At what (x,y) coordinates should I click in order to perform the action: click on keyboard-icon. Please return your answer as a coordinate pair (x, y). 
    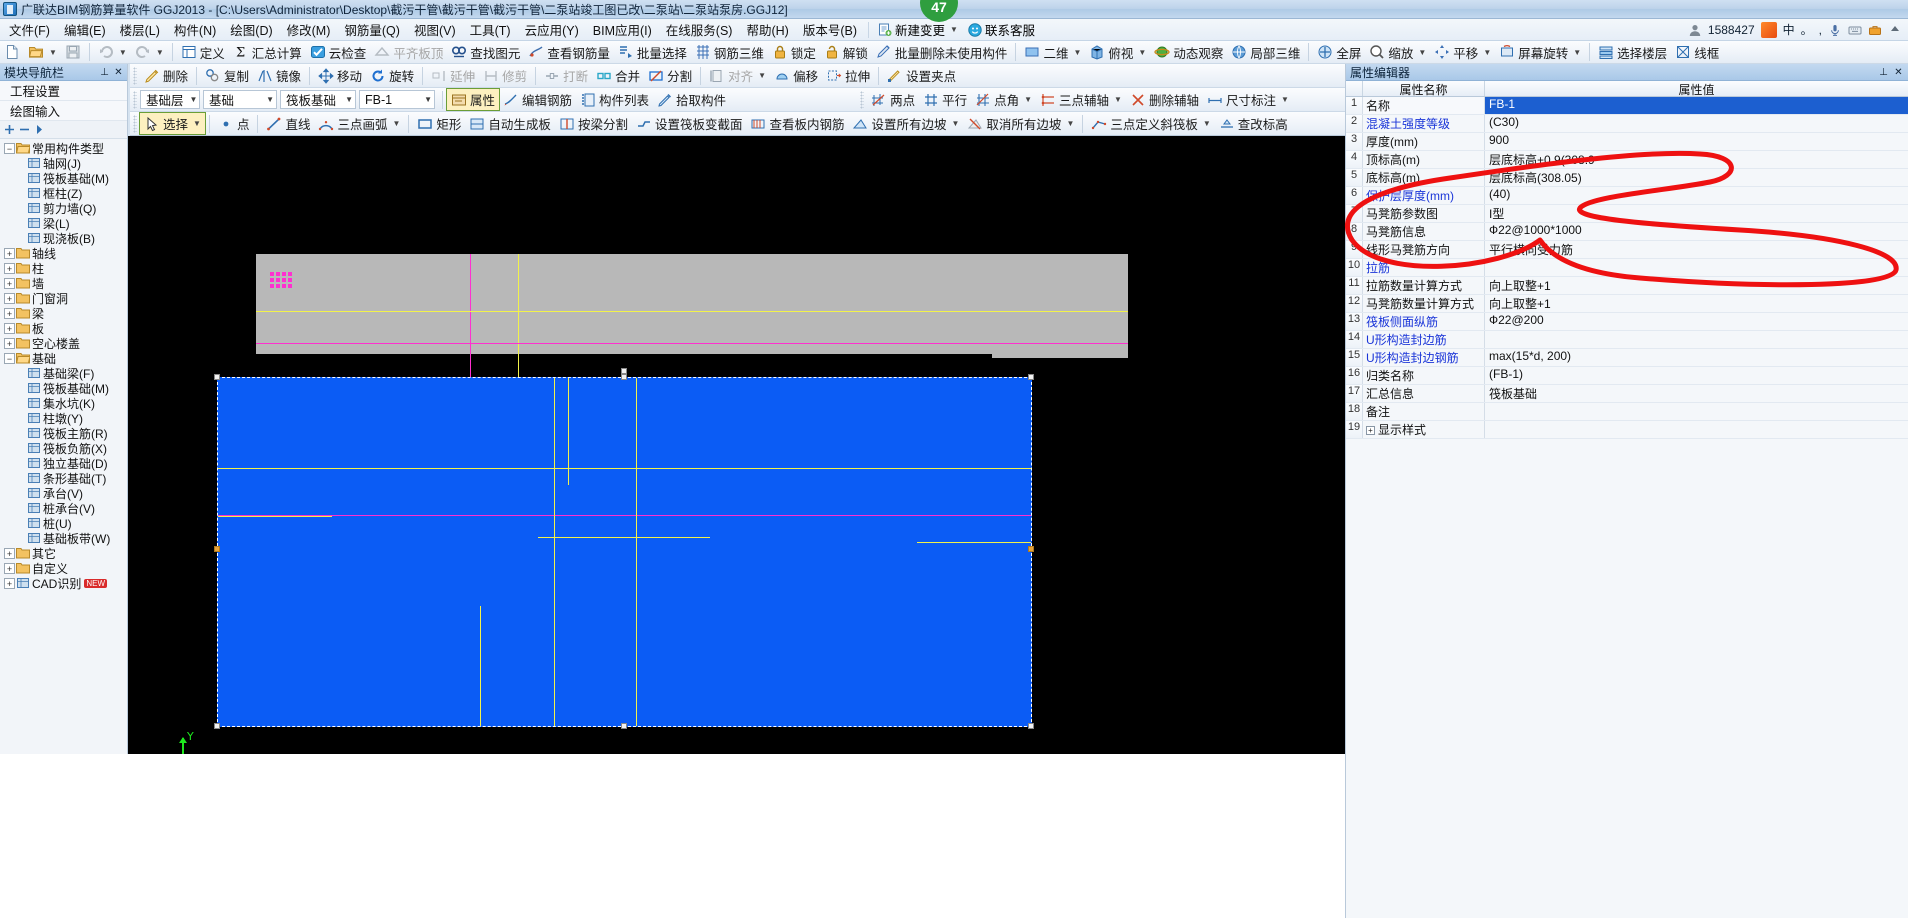
    Looking at the image, I should click on (1855, 30).